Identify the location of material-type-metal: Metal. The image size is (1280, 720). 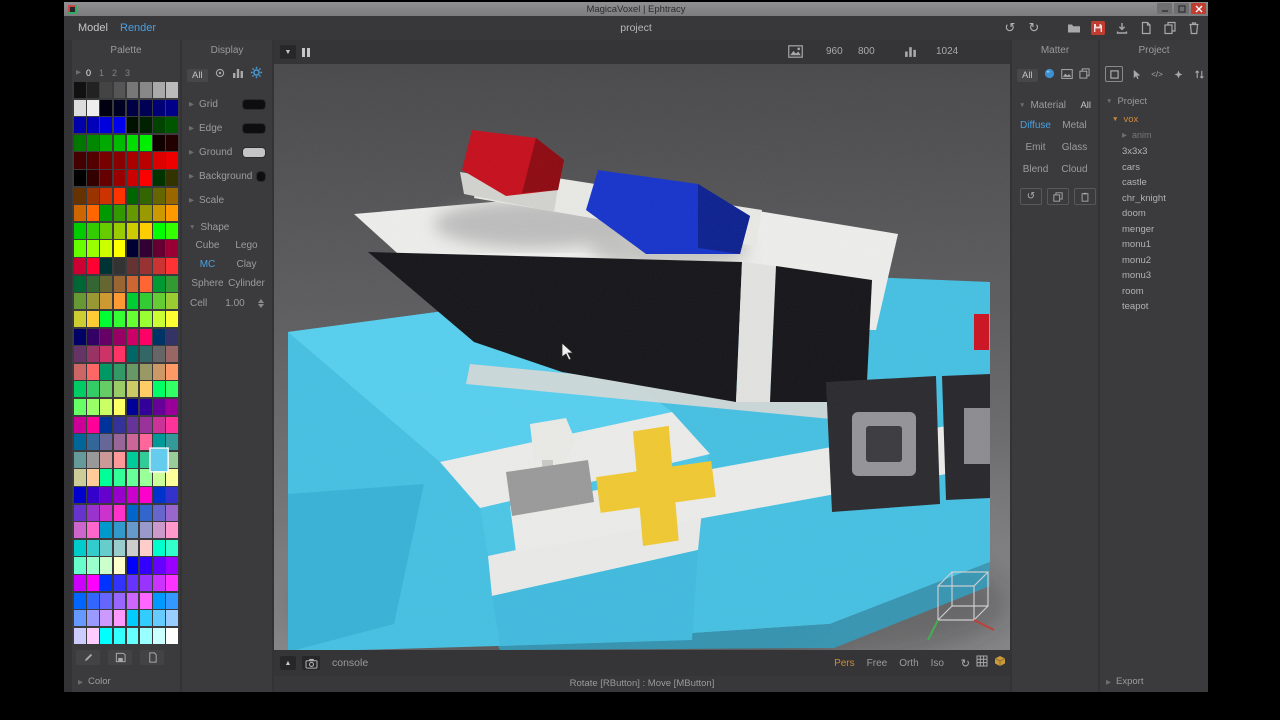
(1074, 127).